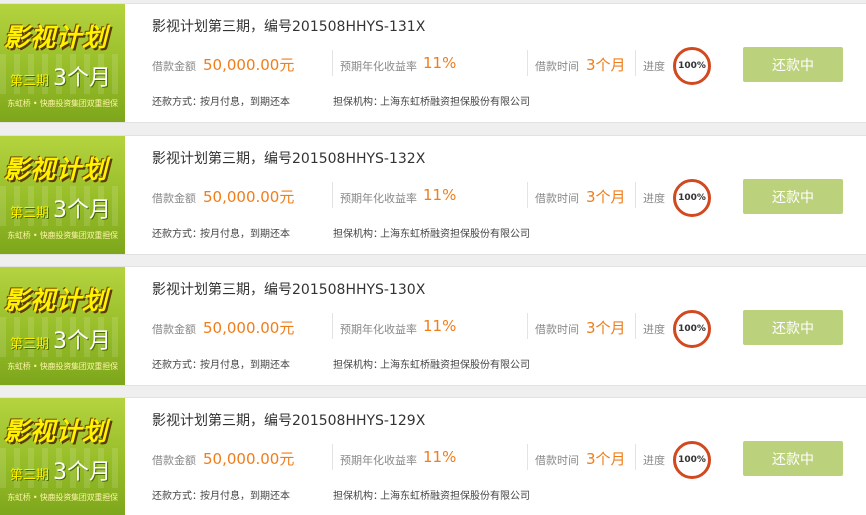  I want to click on loan-title-link: 影视计划第三期，编号201508HHYS-130X, so click(288, 289).